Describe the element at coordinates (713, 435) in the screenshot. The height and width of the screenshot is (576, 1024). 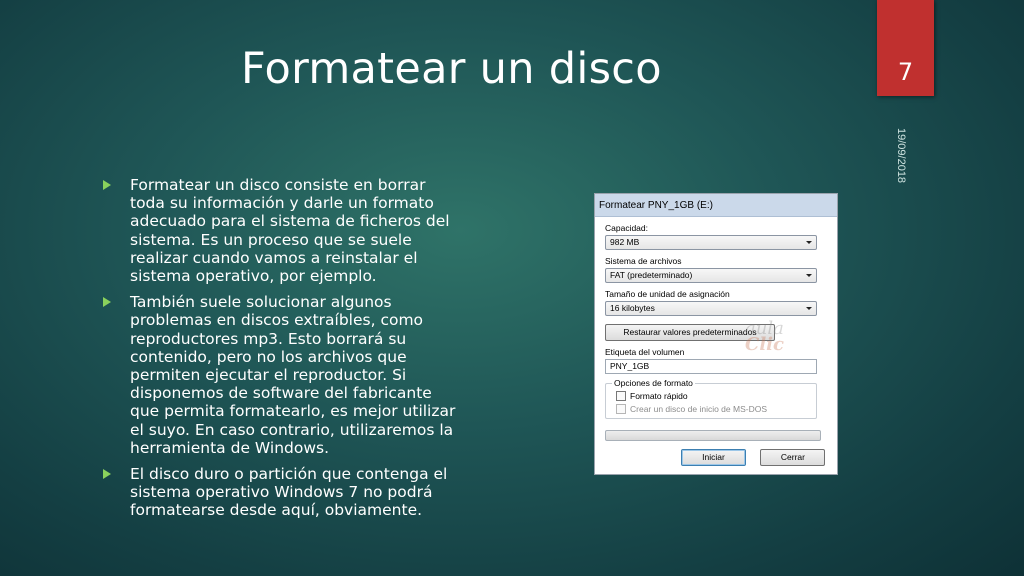
I see `format-progress-bar` at that location.